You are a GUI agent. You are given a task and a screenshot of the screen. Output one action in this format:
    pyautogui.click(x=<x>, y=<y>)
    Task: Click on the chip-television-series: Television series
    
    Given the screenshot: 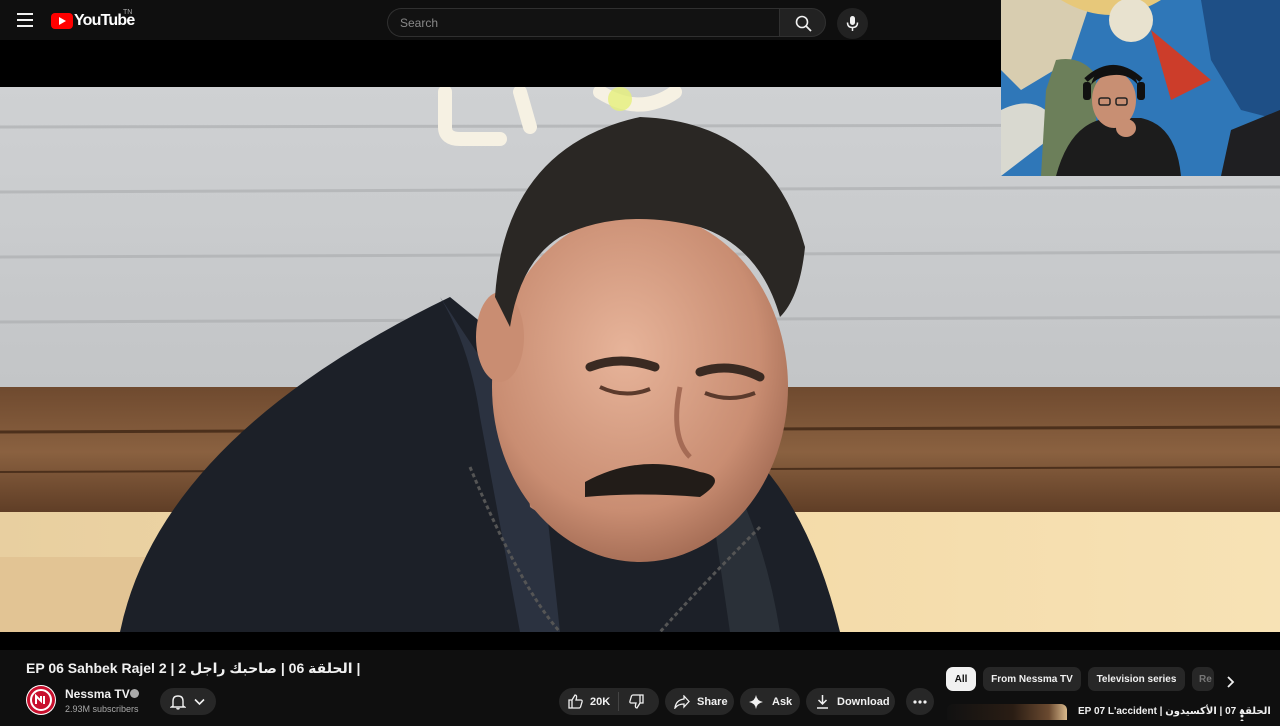 What is the action you would take?
    pyautogui.click(x=1136, y=679)
    